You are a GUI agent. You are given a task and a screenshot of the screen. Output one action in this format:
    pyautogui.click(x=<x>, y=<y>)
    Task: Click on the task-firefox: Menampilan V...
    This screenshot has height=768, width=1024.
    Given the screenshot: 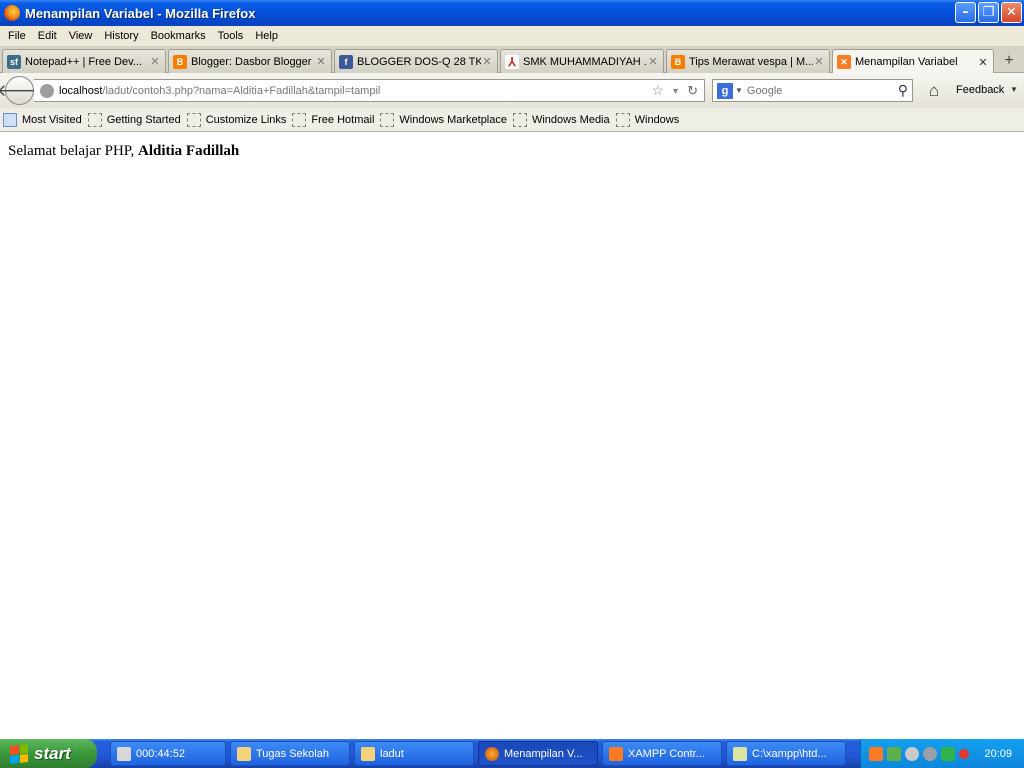 What is the action you would take?
    pyautogui.click(x=538, y=753)
    